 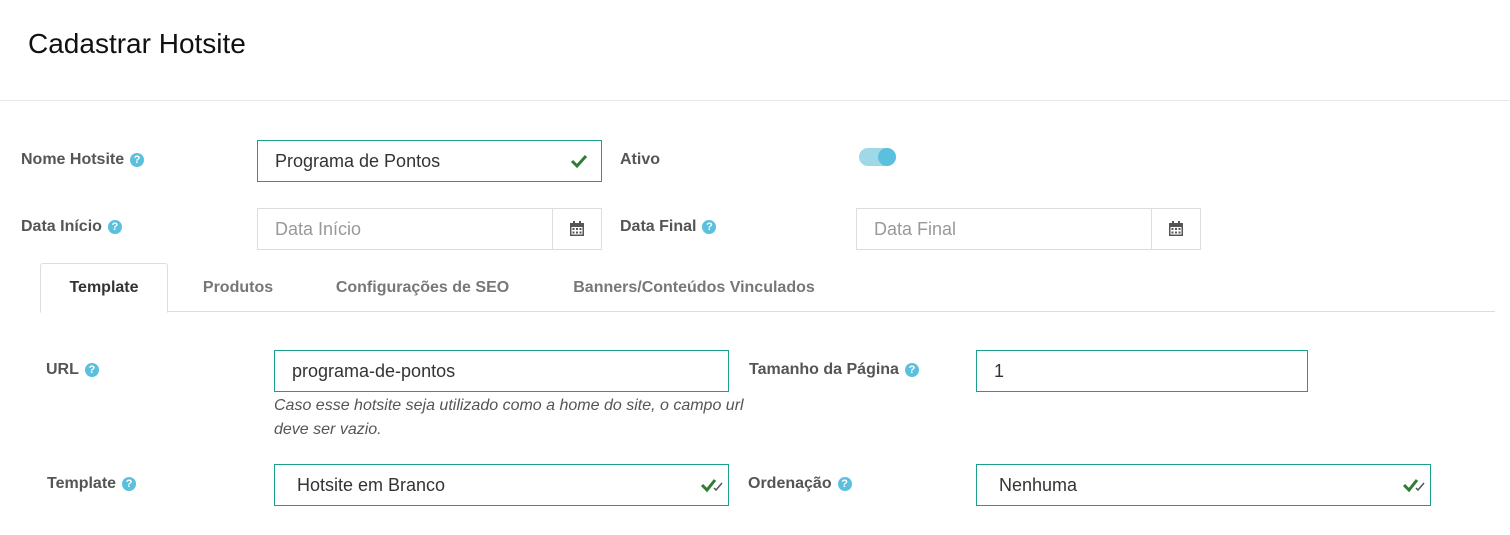 I want to click on tab-template: Template, so click(x=104, y=288).